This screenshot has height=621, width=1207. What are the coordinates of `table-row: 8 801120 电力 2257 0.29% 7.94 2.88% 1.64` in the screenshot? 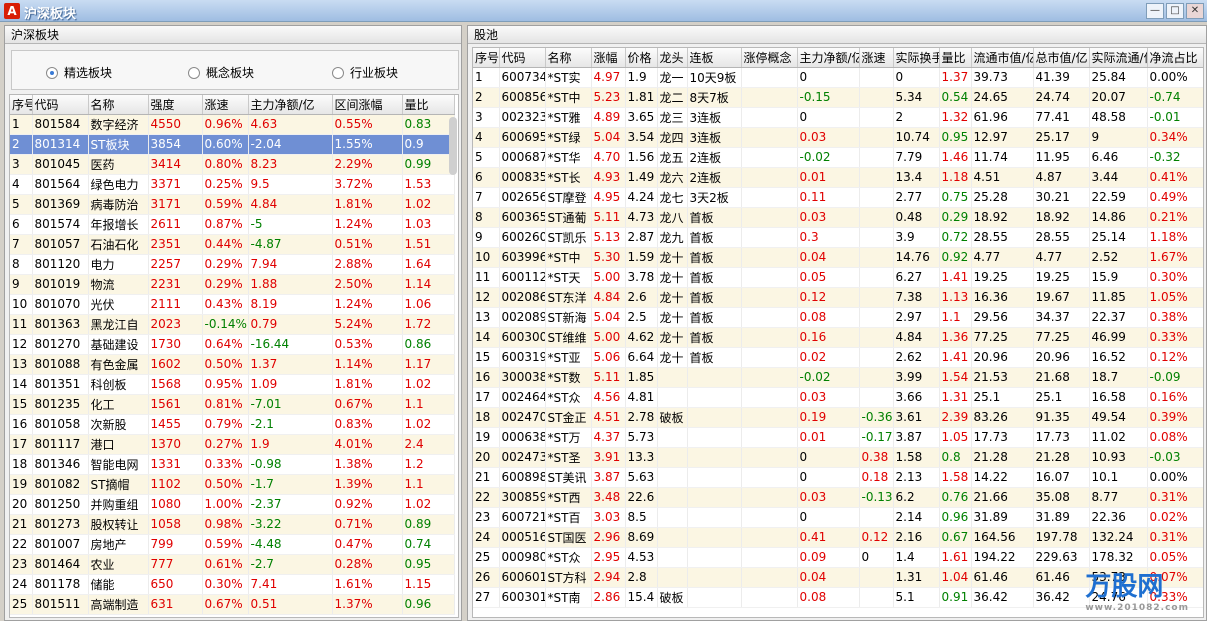 It's located at (232, 264).